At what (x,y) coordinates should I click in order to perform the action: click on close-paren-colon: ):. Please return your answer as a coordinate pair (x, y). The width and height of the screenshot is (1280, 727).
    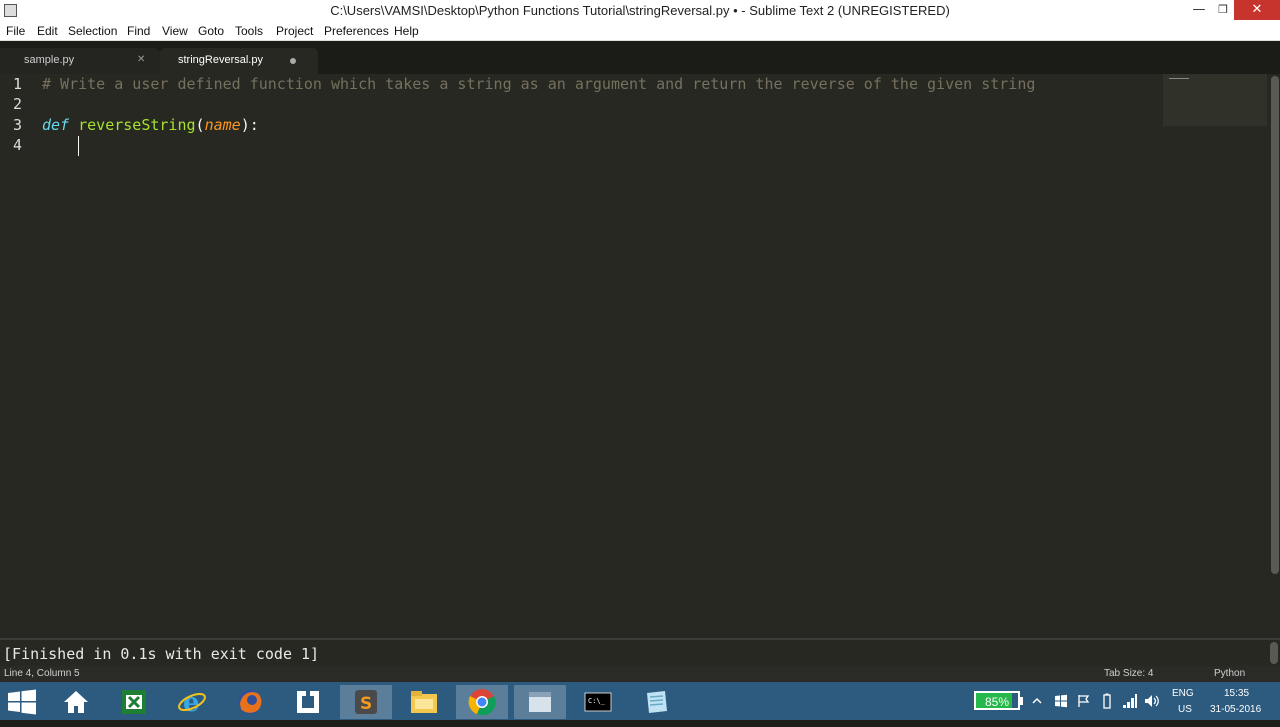
    Looking at the image, I should click on (249, 125).